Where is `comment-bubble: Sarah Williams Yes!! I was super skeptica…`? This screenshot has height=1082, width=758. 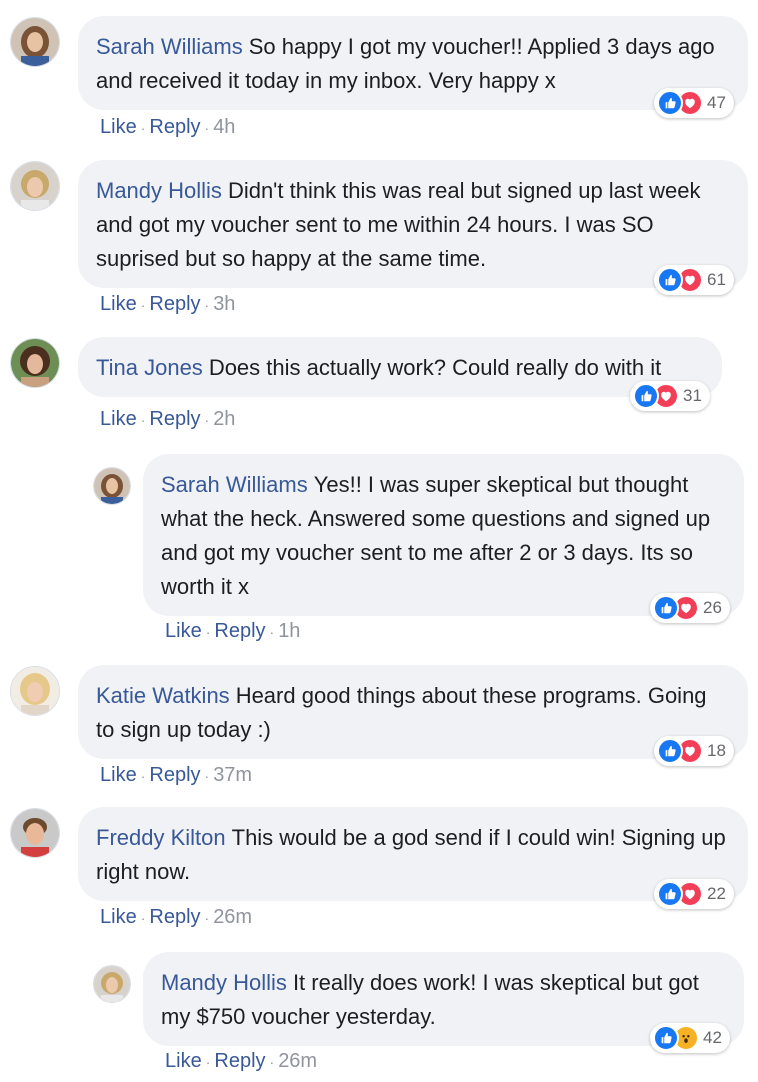 comment-bubble: Sarah Williams Yes!! I was super skeptica… is located at coordinates (443, 535).